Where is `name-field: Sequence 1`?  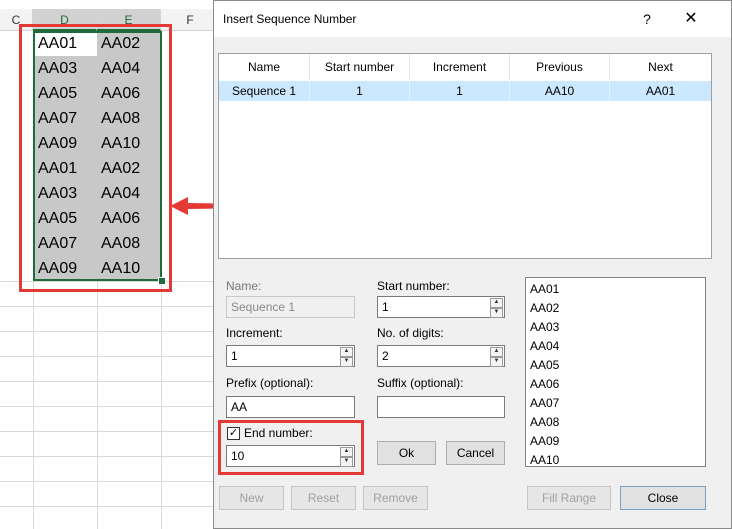
name-field: Sequence 1 is located at coordinates (290, 307).